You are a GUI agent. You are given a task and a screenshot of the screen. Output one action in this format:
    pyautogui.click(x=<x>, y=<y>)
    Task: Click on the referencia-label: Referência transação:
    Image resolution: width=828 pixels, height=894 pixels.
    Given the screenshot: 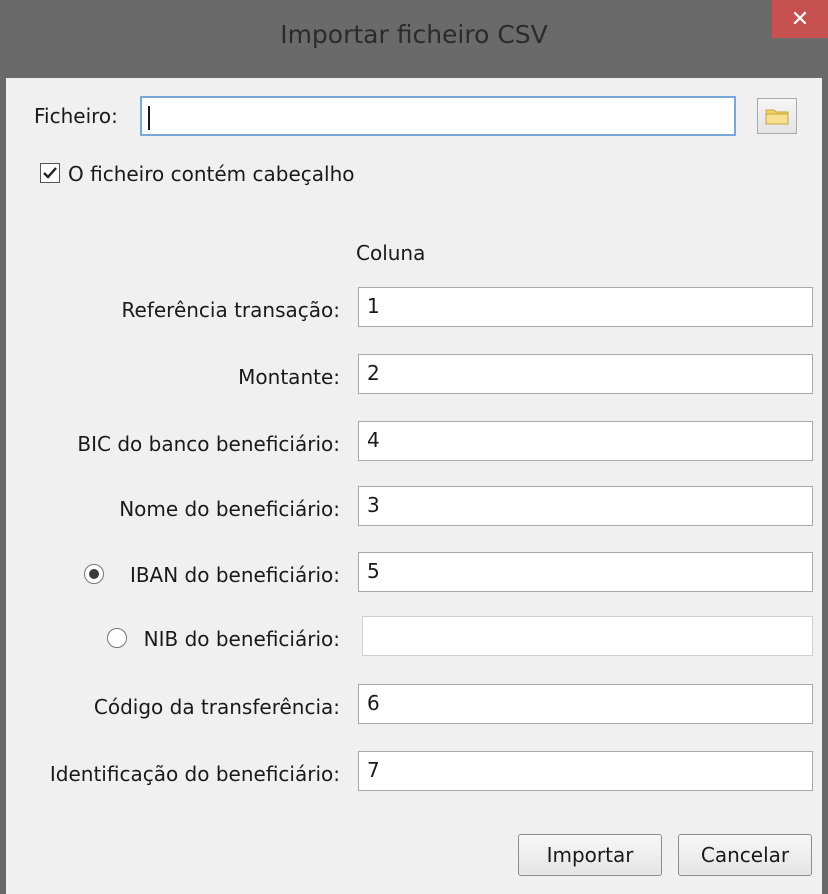 What is the action you would take?
    pyautogui.click(x=230, y=310)
    